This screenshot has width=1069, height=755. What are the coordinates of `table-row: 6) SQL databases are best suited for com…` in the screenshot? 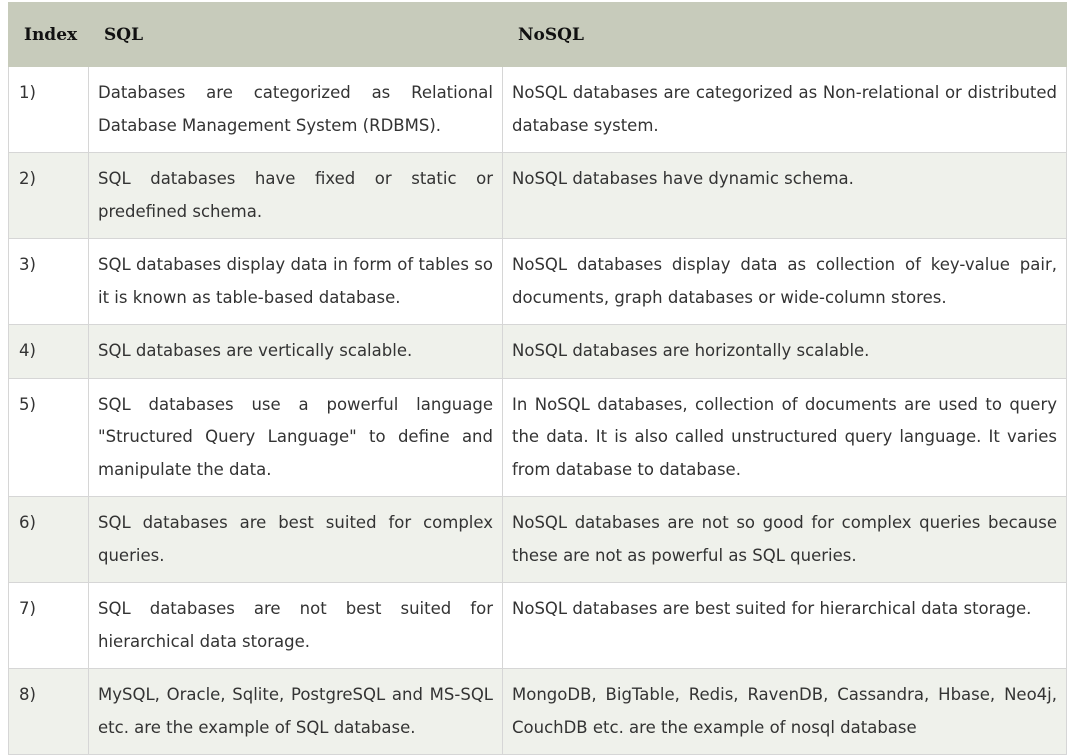 It's located at (537, 539).